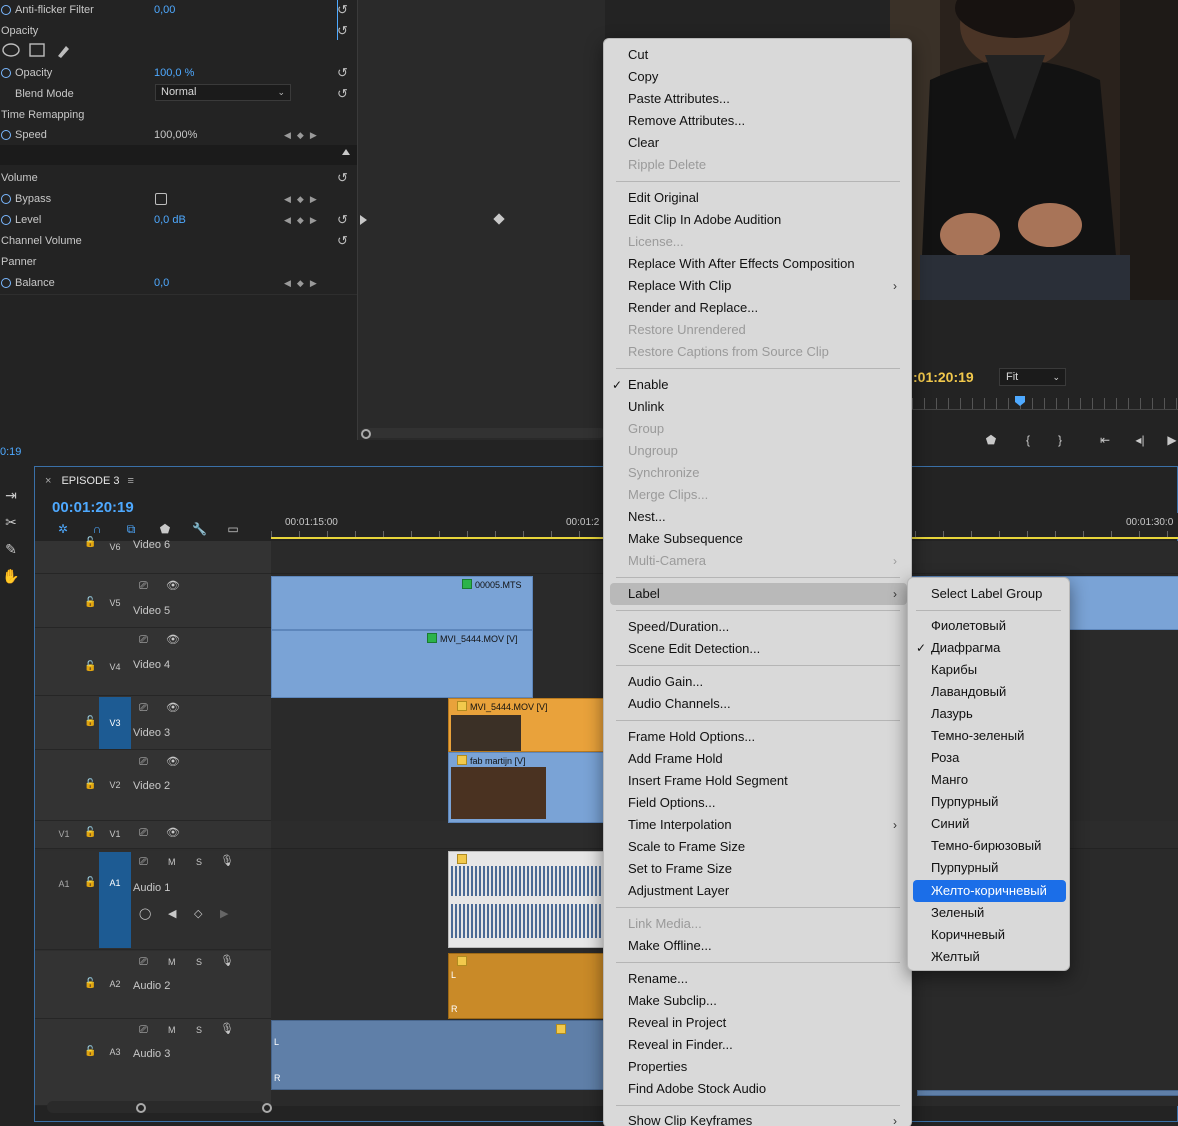 The height and width of the screenshot is (1126, 1178). What do you see at coordinates (115, 984) in the screenshot?
I see `track-id: A2` at bounding box center [115, 984].